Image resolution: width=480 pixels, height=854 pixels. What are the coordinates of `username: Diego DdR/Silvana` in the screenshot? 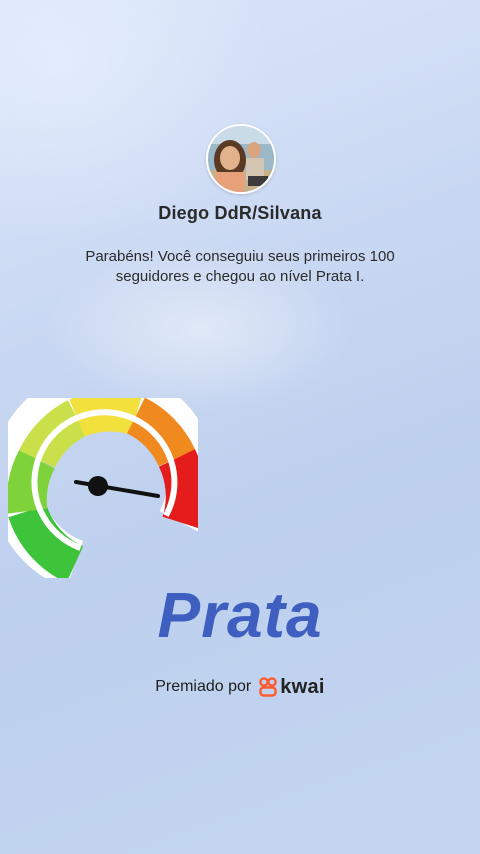 It's located at (240, 213).